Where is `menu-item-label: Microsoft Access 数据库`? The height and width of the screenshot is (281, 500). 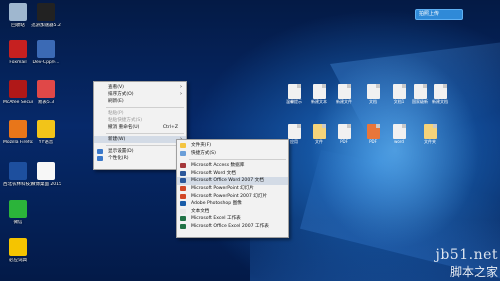 menu-item-label: Microsoft Access 数据库 is located at coordinates (218, 166).